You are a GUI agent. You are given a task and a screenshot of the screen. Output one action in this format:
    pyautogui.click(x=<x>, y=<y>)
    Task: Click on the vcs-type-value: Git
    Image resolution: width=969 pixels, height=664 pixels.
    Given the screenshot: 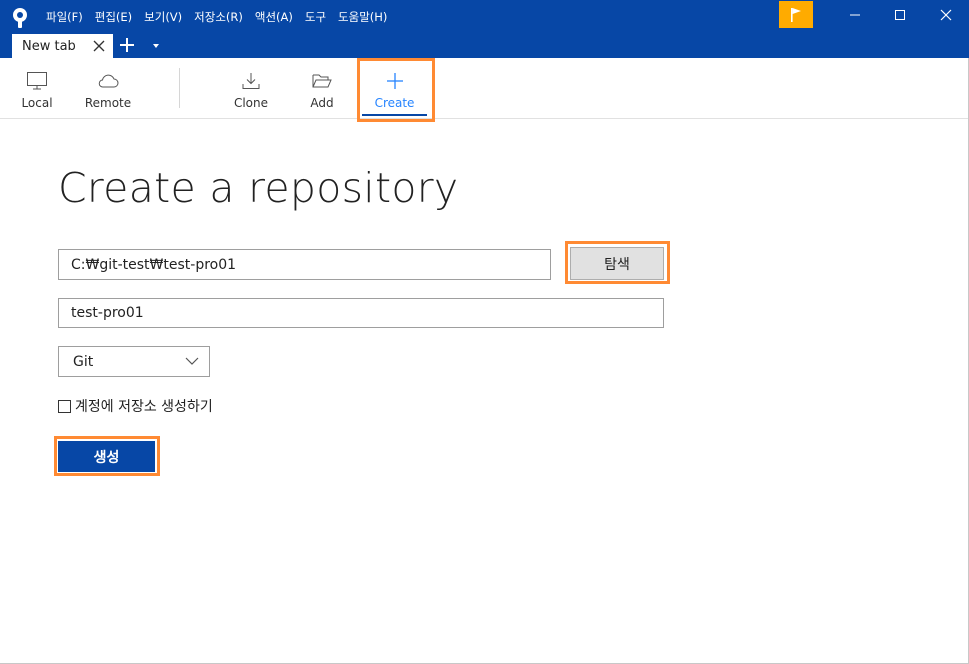 What is the action you would take?
    pyautogui.click(x=83, y=361)
    